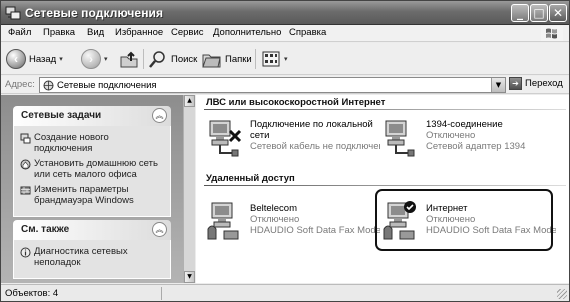  What do you see at coordinates (271, 59) in the screenshot?
I see `views-icon` at bounding box center [271, 59].